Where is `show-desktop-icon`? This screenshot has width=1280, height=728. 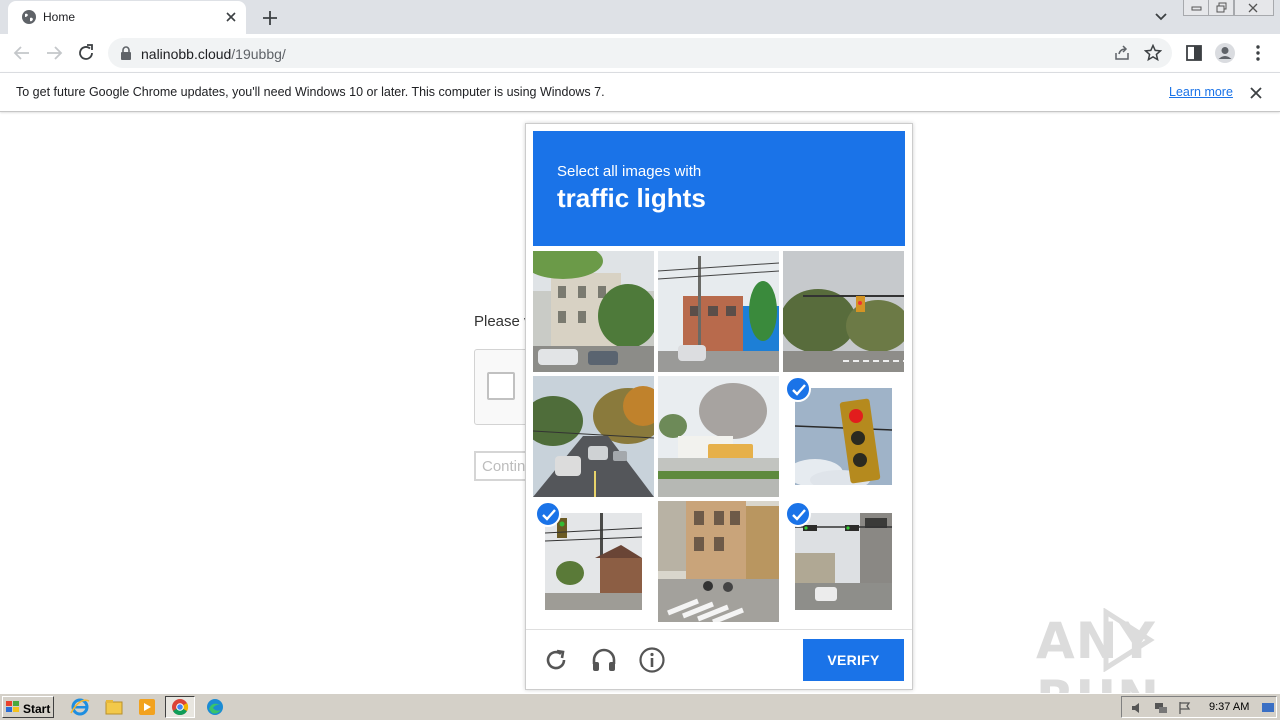 show-desktop-icon is located at coordinates (1268, 708).